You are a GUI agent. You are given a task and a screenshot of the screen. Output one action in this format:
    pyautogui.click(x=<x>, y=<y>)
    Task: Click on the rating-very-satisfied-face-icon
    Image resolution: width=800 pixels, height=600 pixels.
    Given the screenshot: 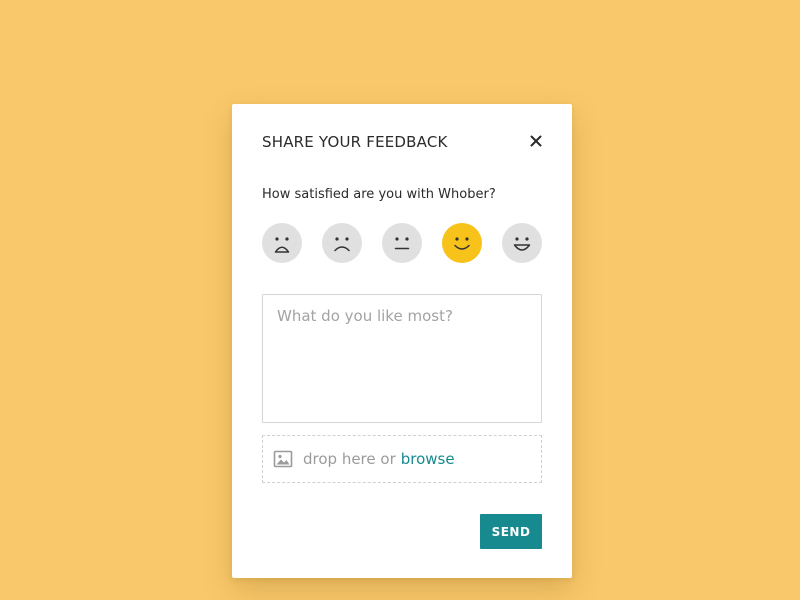 What is the action you would take?
    pyautogui.click(x=522, y=243)
    